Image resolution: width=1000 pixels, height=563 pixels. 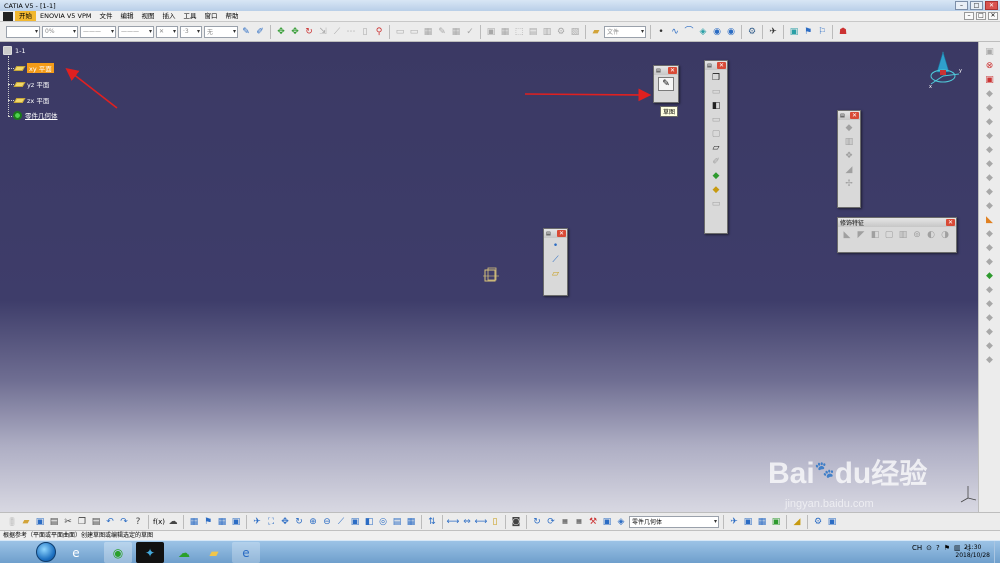 I want to click on table-tool-icon: ▦, so click(x=194, y=522).